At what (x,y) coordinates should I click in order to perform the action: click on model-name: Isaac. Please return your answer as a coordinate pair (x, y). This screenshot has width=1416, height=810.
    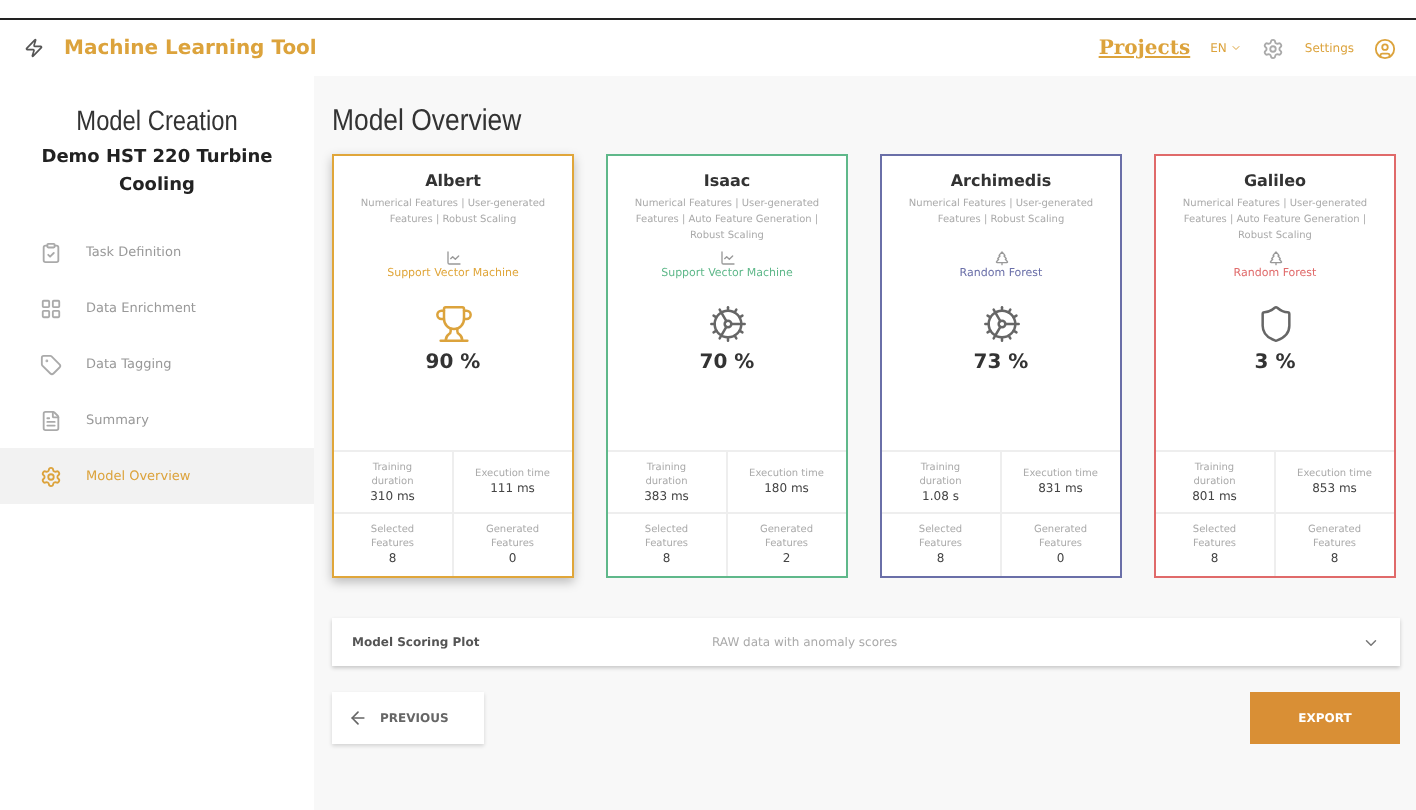
    Looking at the image, I should click on (727, 181).